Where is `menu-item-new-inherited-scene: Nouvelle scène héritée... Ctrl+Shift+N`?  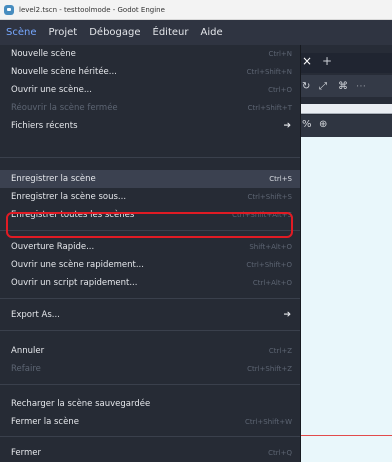
menu-item-new-inherited-scene: Nouvelle scène héritée... Ctrl+Shift+N is located at coordinates (150, 72).